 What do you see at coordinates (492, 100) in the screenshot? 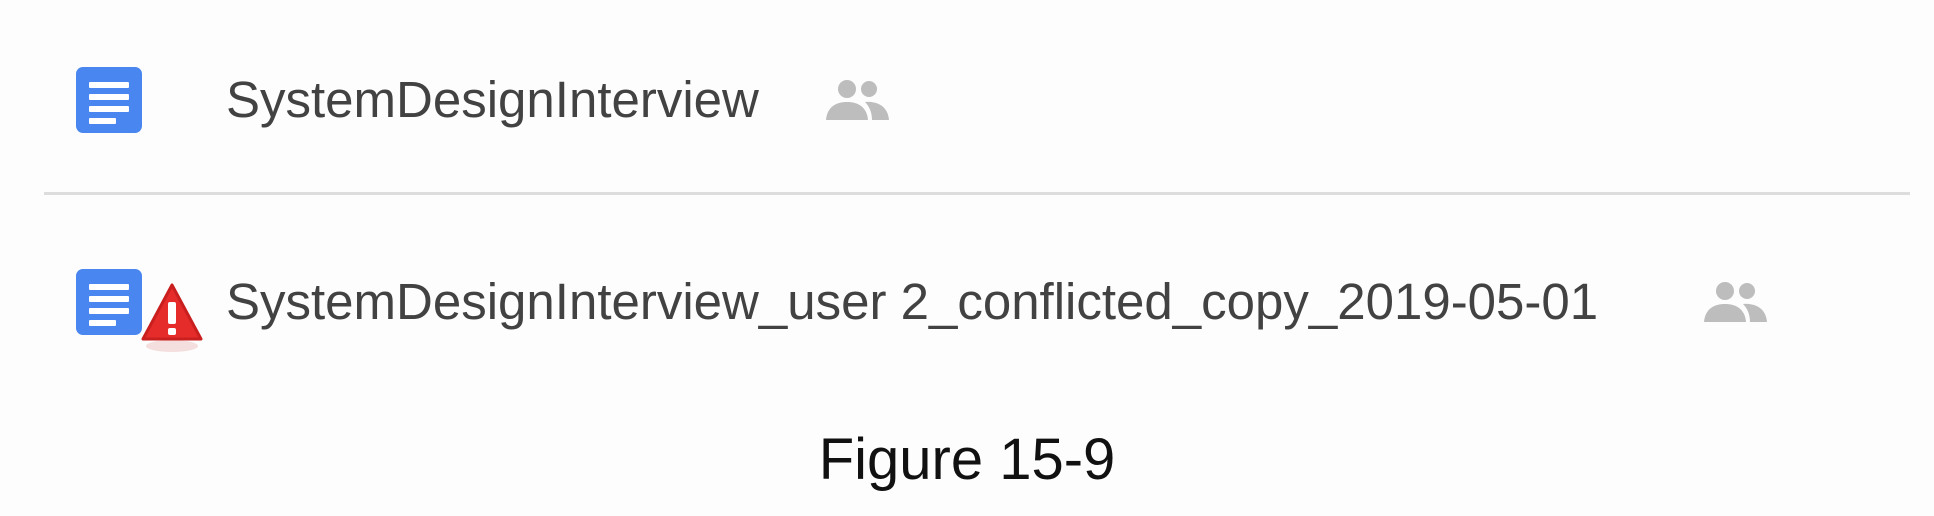
I see `file-name: SystemDesignInterview` at bounding box center [492, 100].